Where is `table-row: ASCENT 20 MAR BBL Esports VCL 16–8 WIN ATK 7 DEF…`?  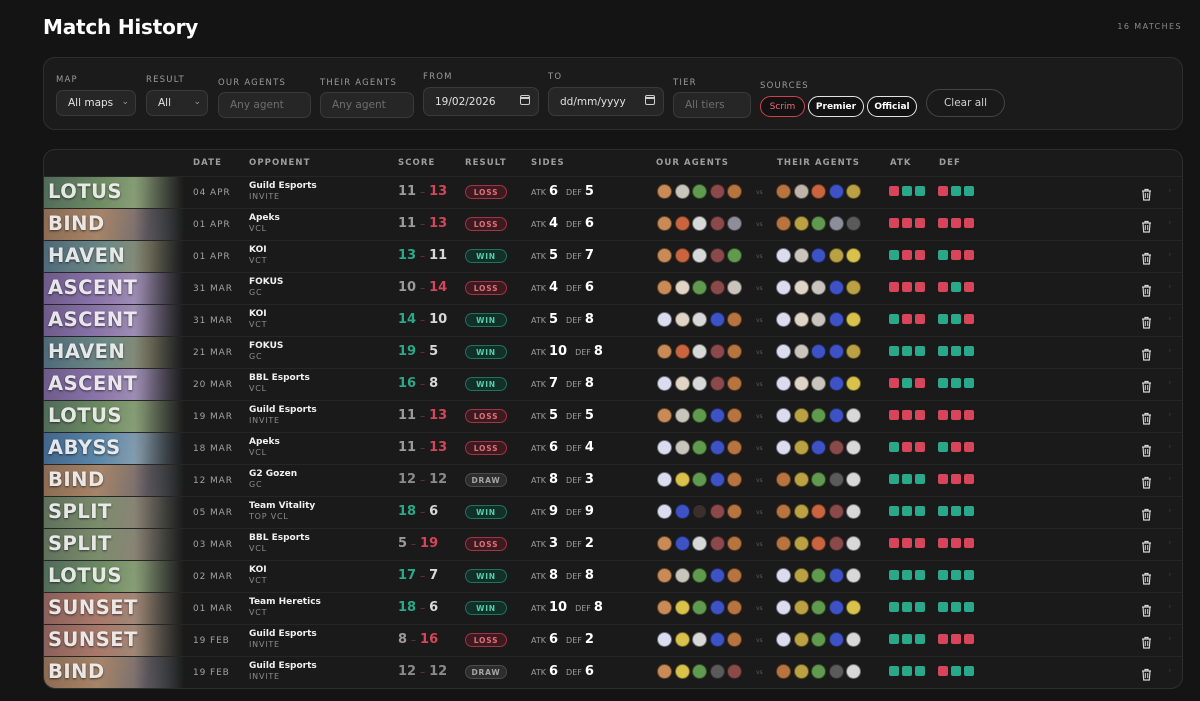
table-row: ASCENT 20 MAR BBL Esports VCL 16–8 WIN ATK 7 DEF… is located at coordinates (613, 384).